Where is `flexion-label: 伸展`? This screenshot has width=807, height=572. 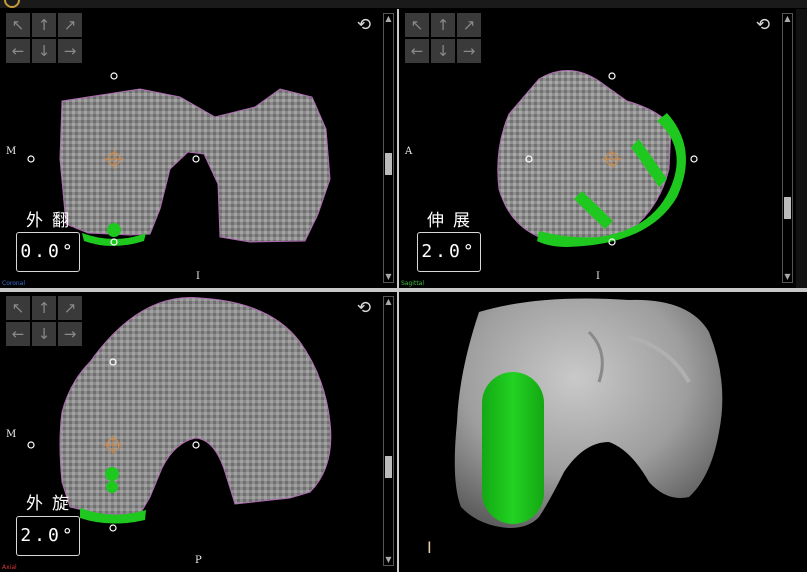
flexion-label: 伸展 is located at coordinates (453, 221).